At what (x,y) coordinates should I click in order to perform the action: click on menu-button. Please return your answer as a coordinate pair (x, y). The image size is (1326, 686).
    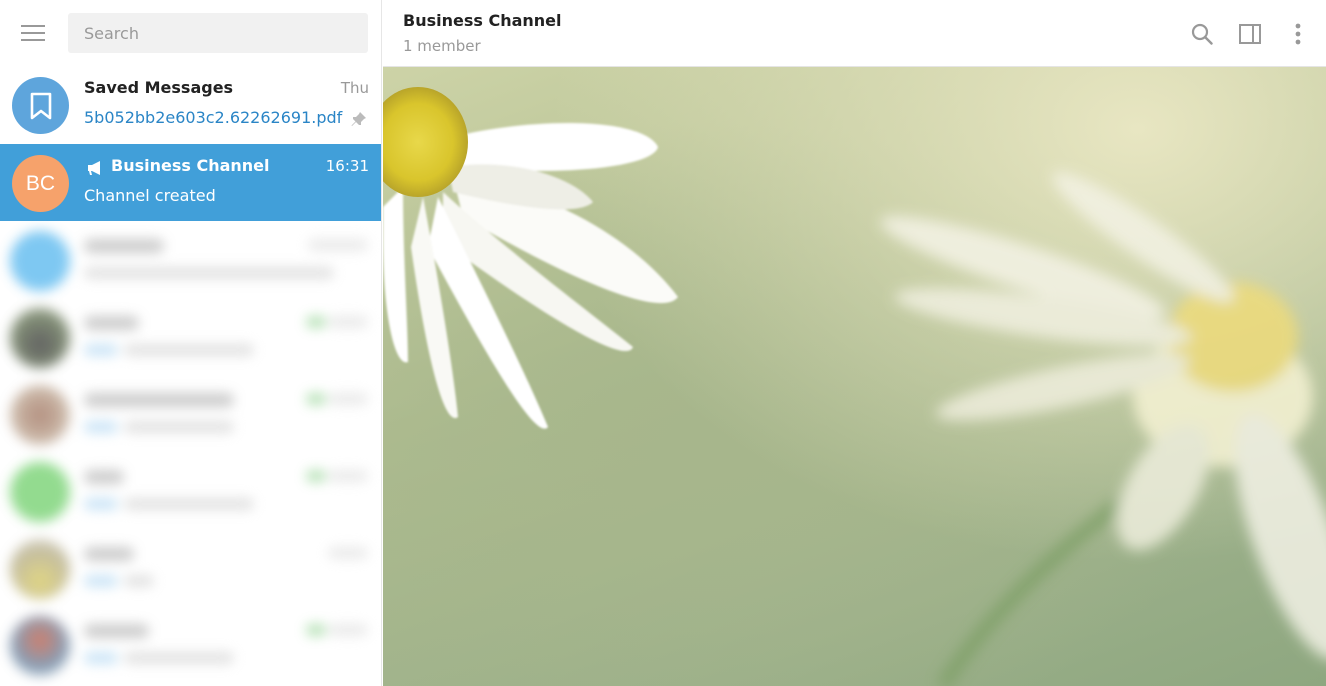
    Looking at the image, I should click on (33, 33).